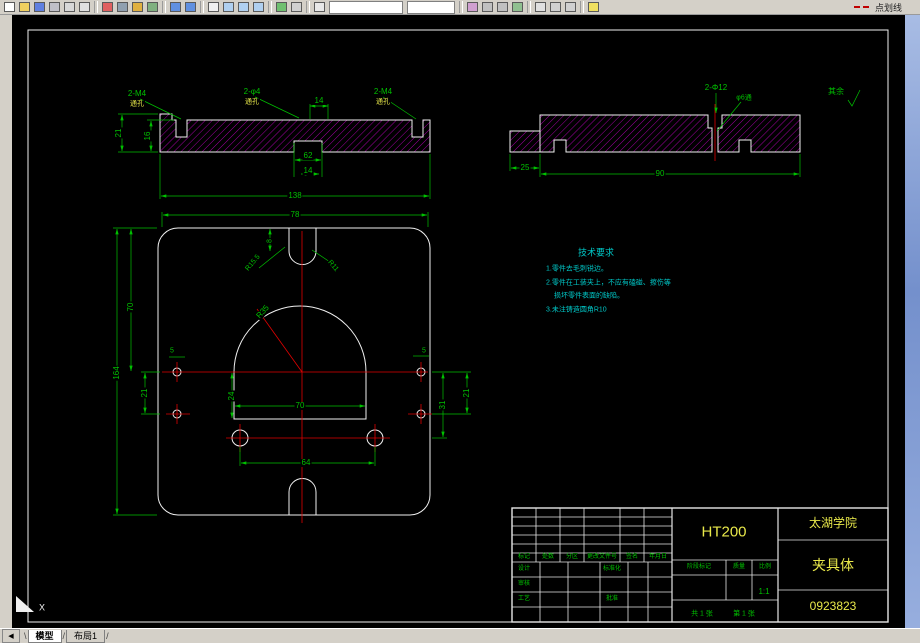 The height and width of the screenshot is (643, 920). I want to click on linetype-control: 点划线, so click(877, 7).